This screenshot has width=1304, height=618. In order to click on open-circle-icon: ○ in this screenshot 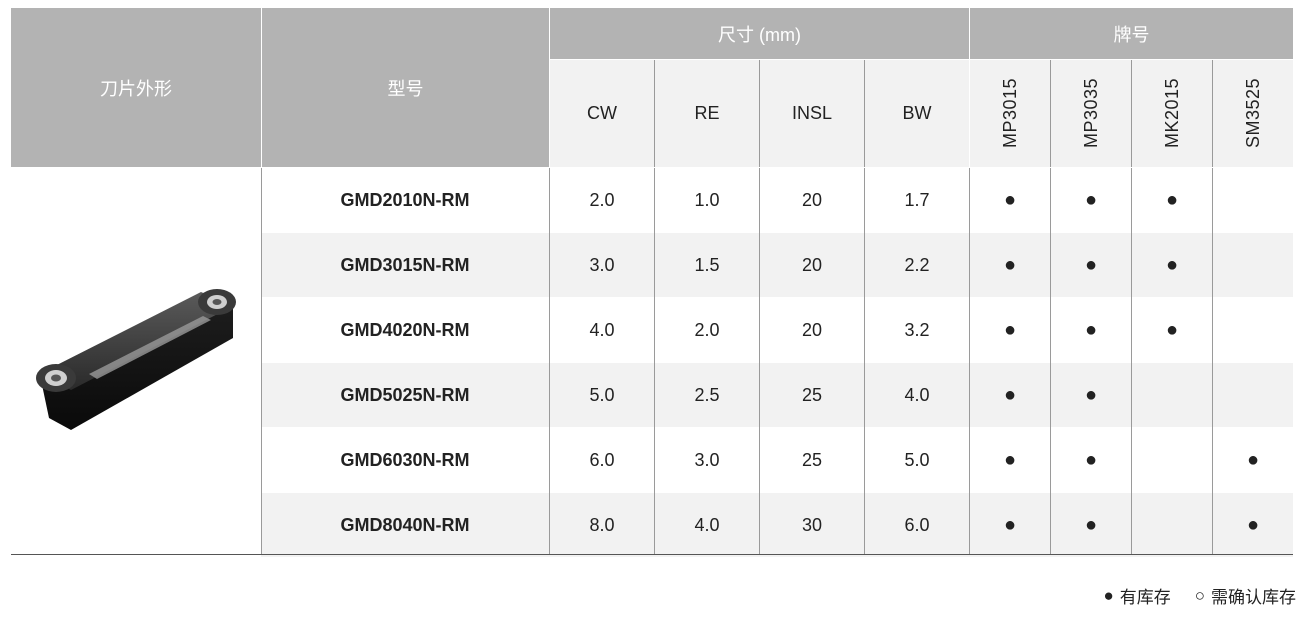, I will do `click(1199, 595)`.